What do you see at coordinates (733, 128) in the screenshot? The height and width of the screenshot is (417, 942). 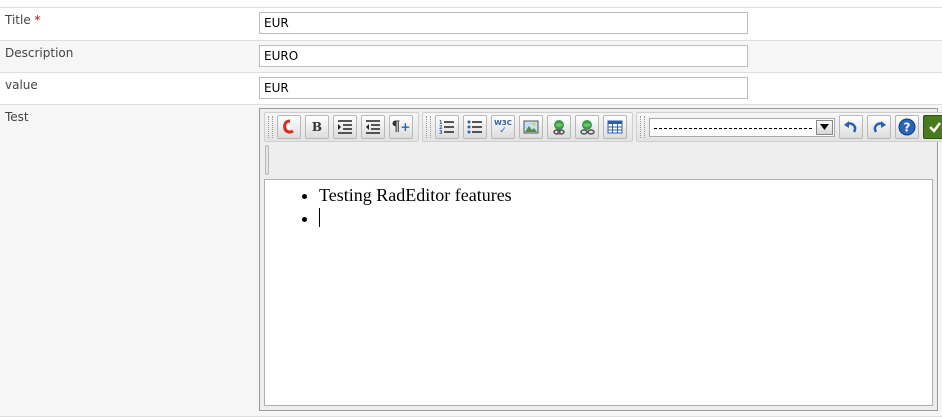 I see `format-dropdown-value` at bounding box center [733, 128].